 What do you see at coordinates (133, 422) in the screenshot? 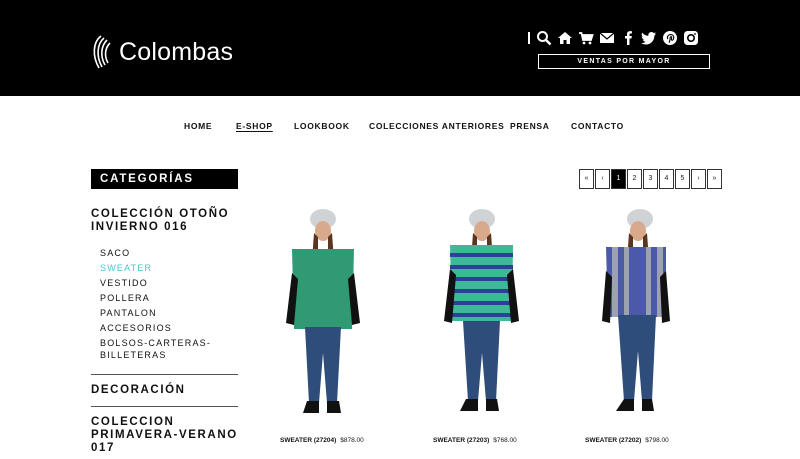
I see `section-title-line: COLECCION` at bounding box center [133, 422].